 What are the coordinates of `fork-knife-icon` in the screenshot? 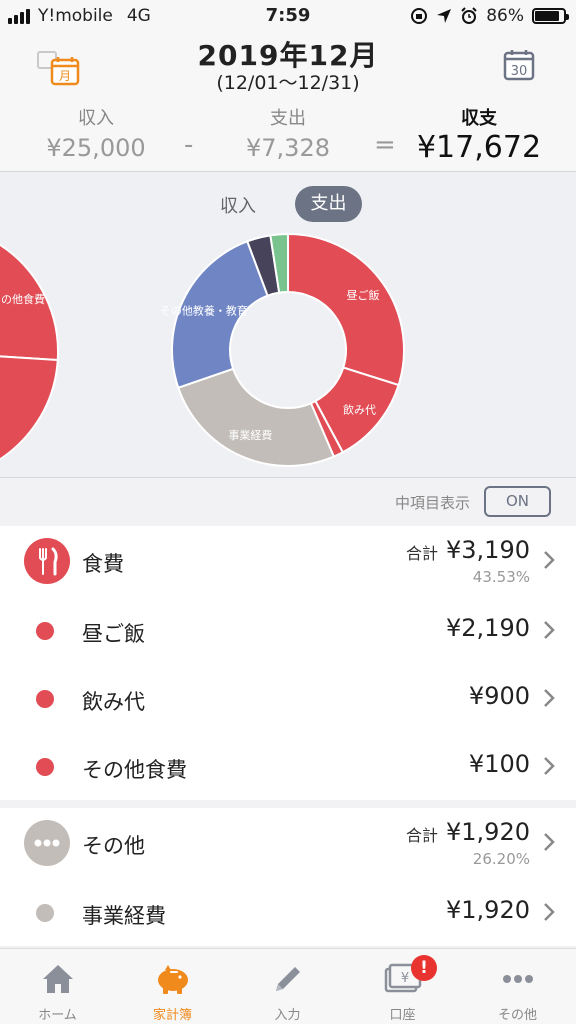 It's located at (47, 561).